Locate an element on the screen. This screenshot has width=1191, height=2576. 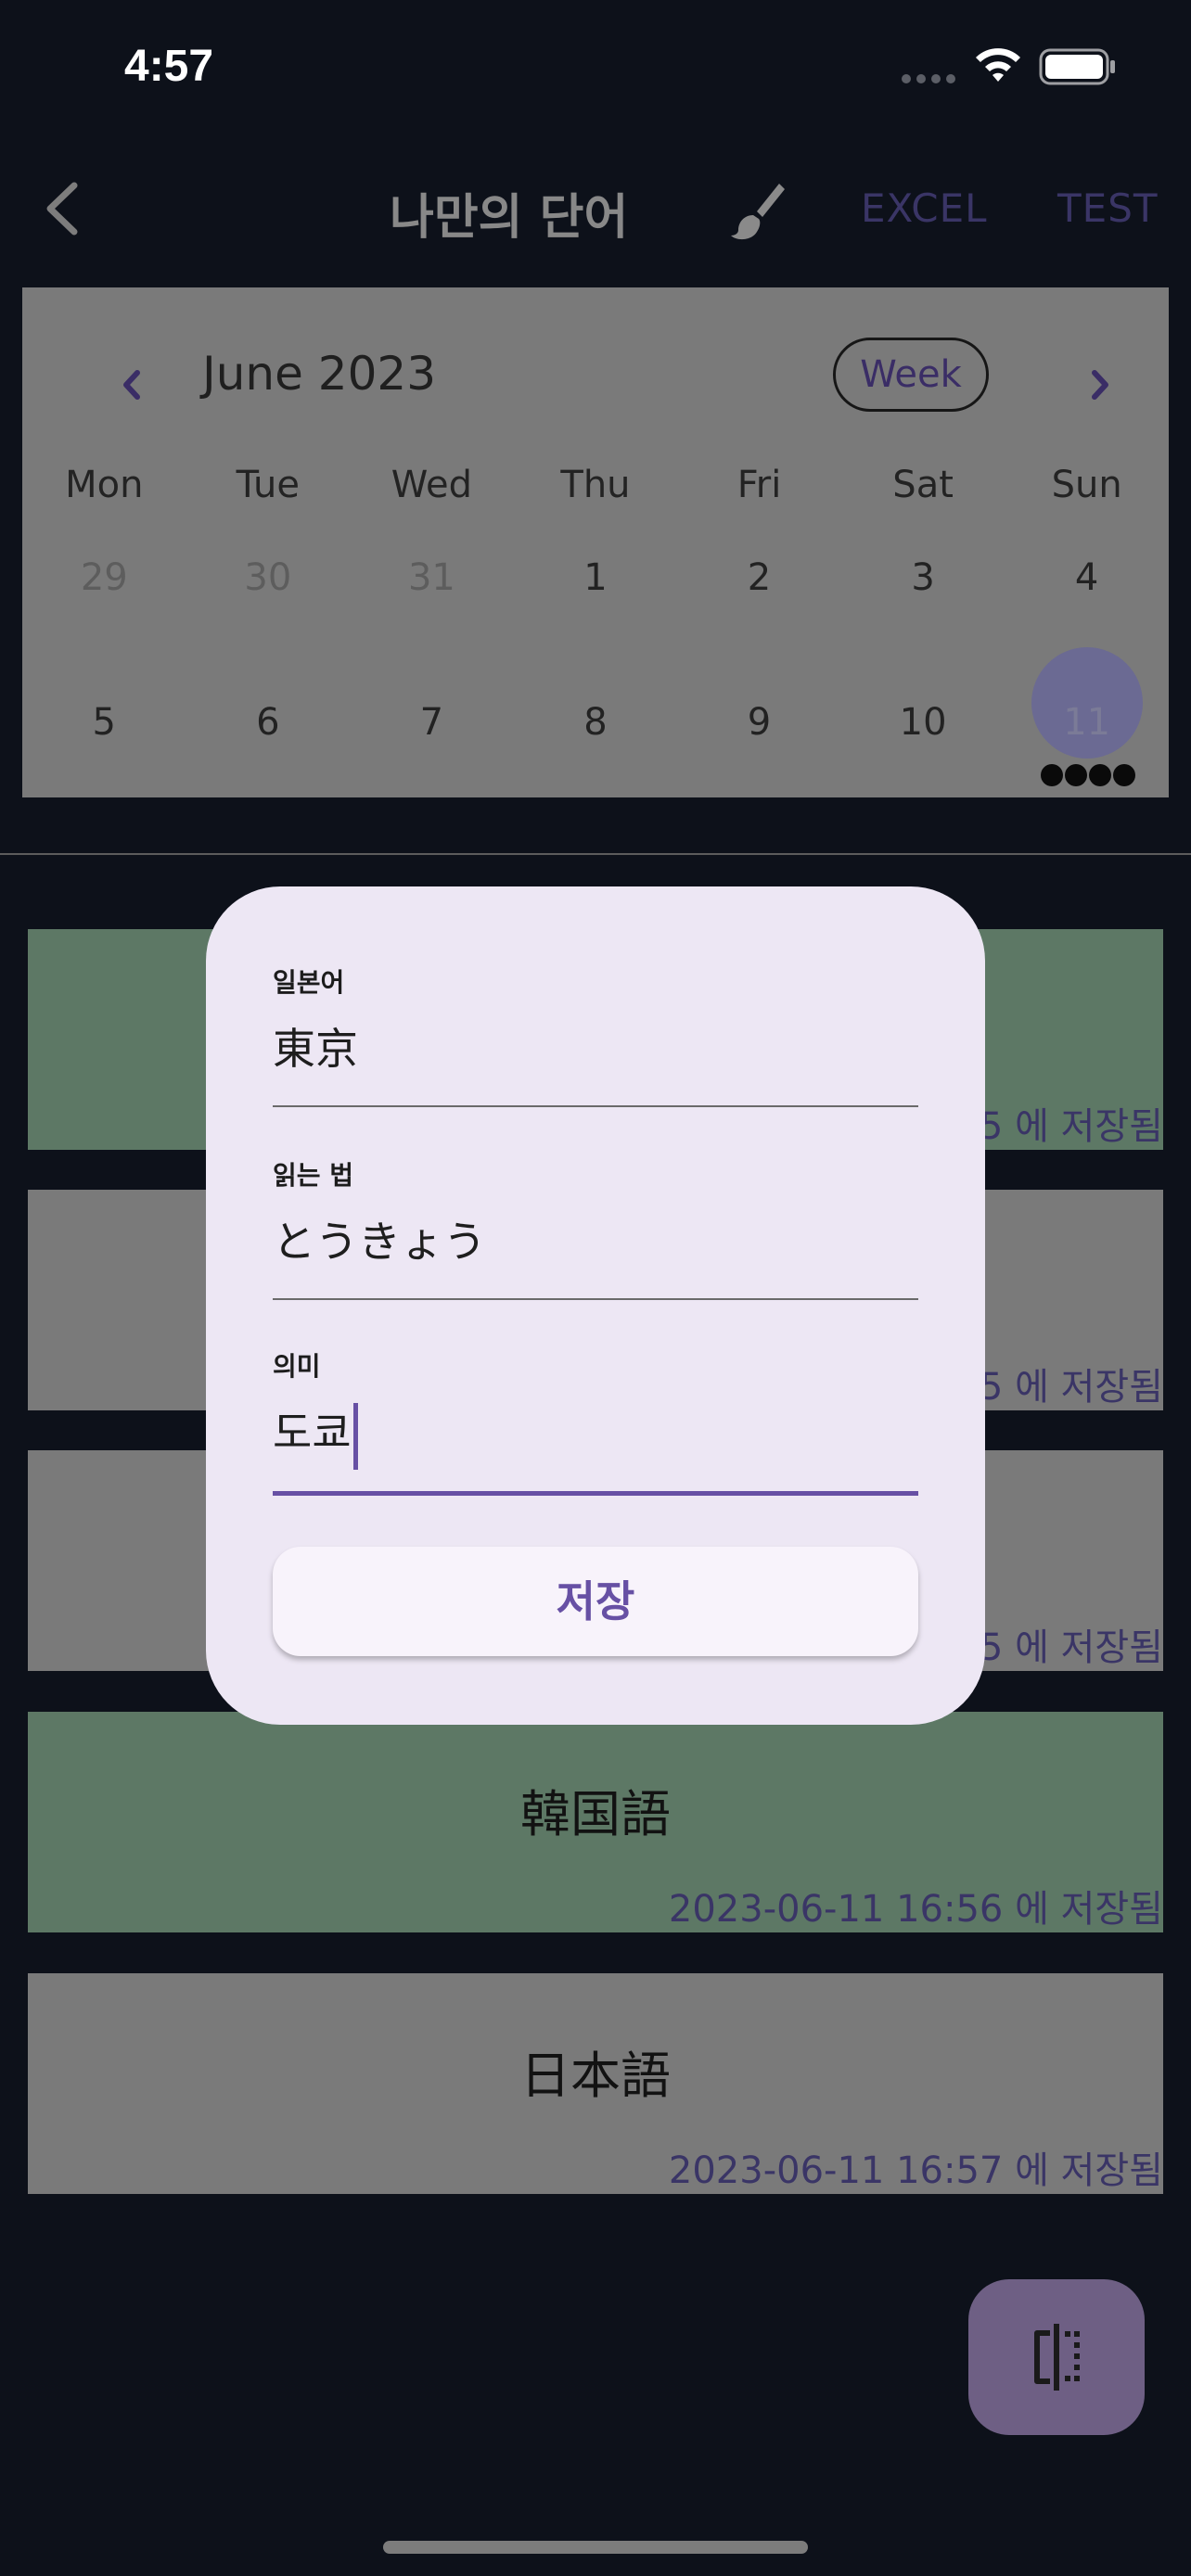
calendar-next-button is located at coordinates (1098, 385).